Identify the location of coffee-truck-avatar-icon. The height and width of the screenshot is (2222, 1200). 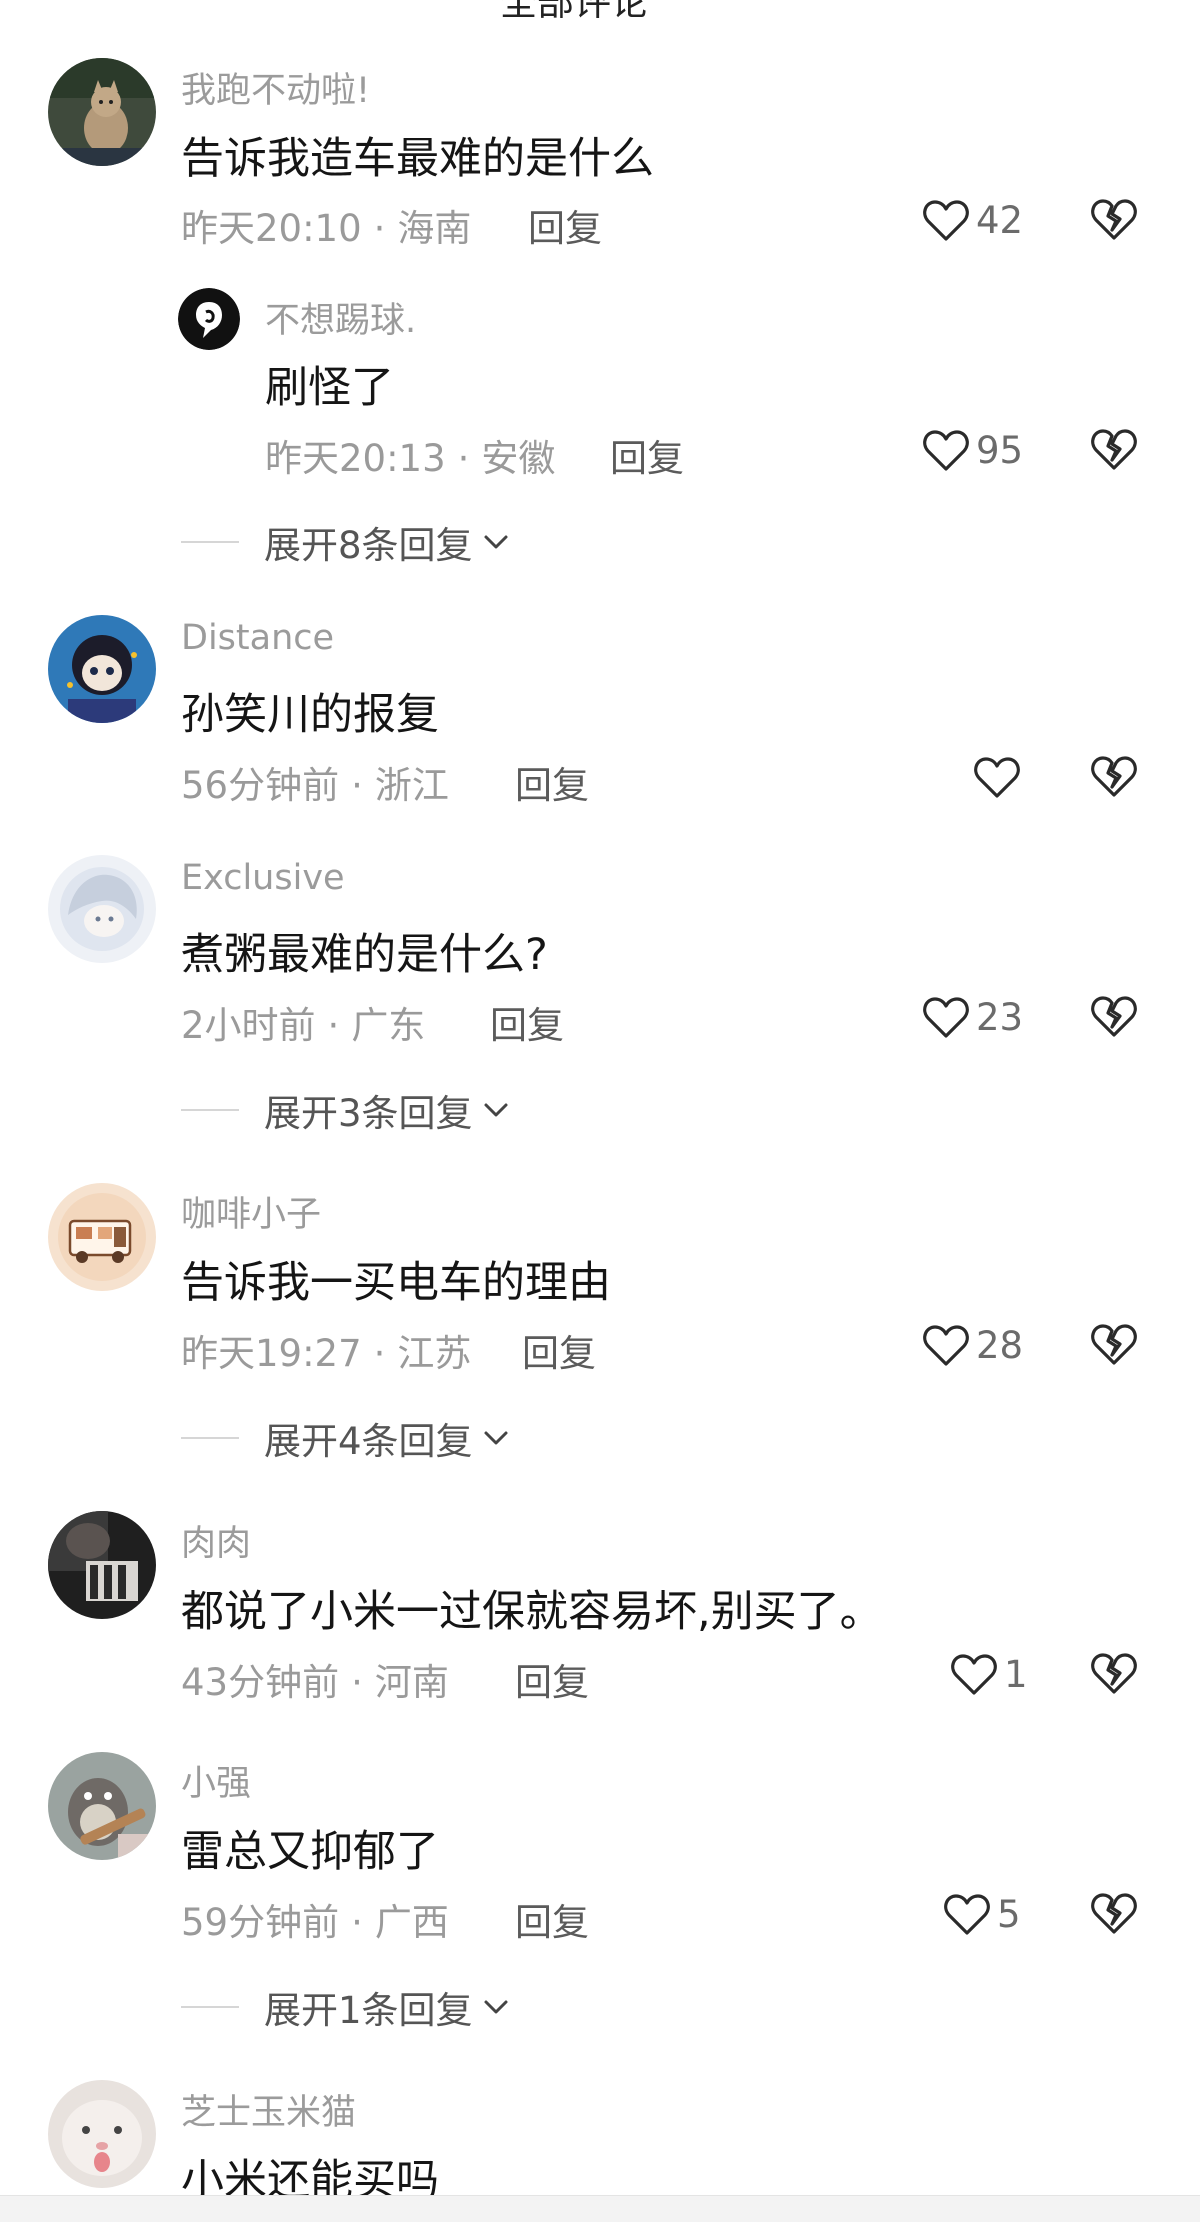
(102, 1237).